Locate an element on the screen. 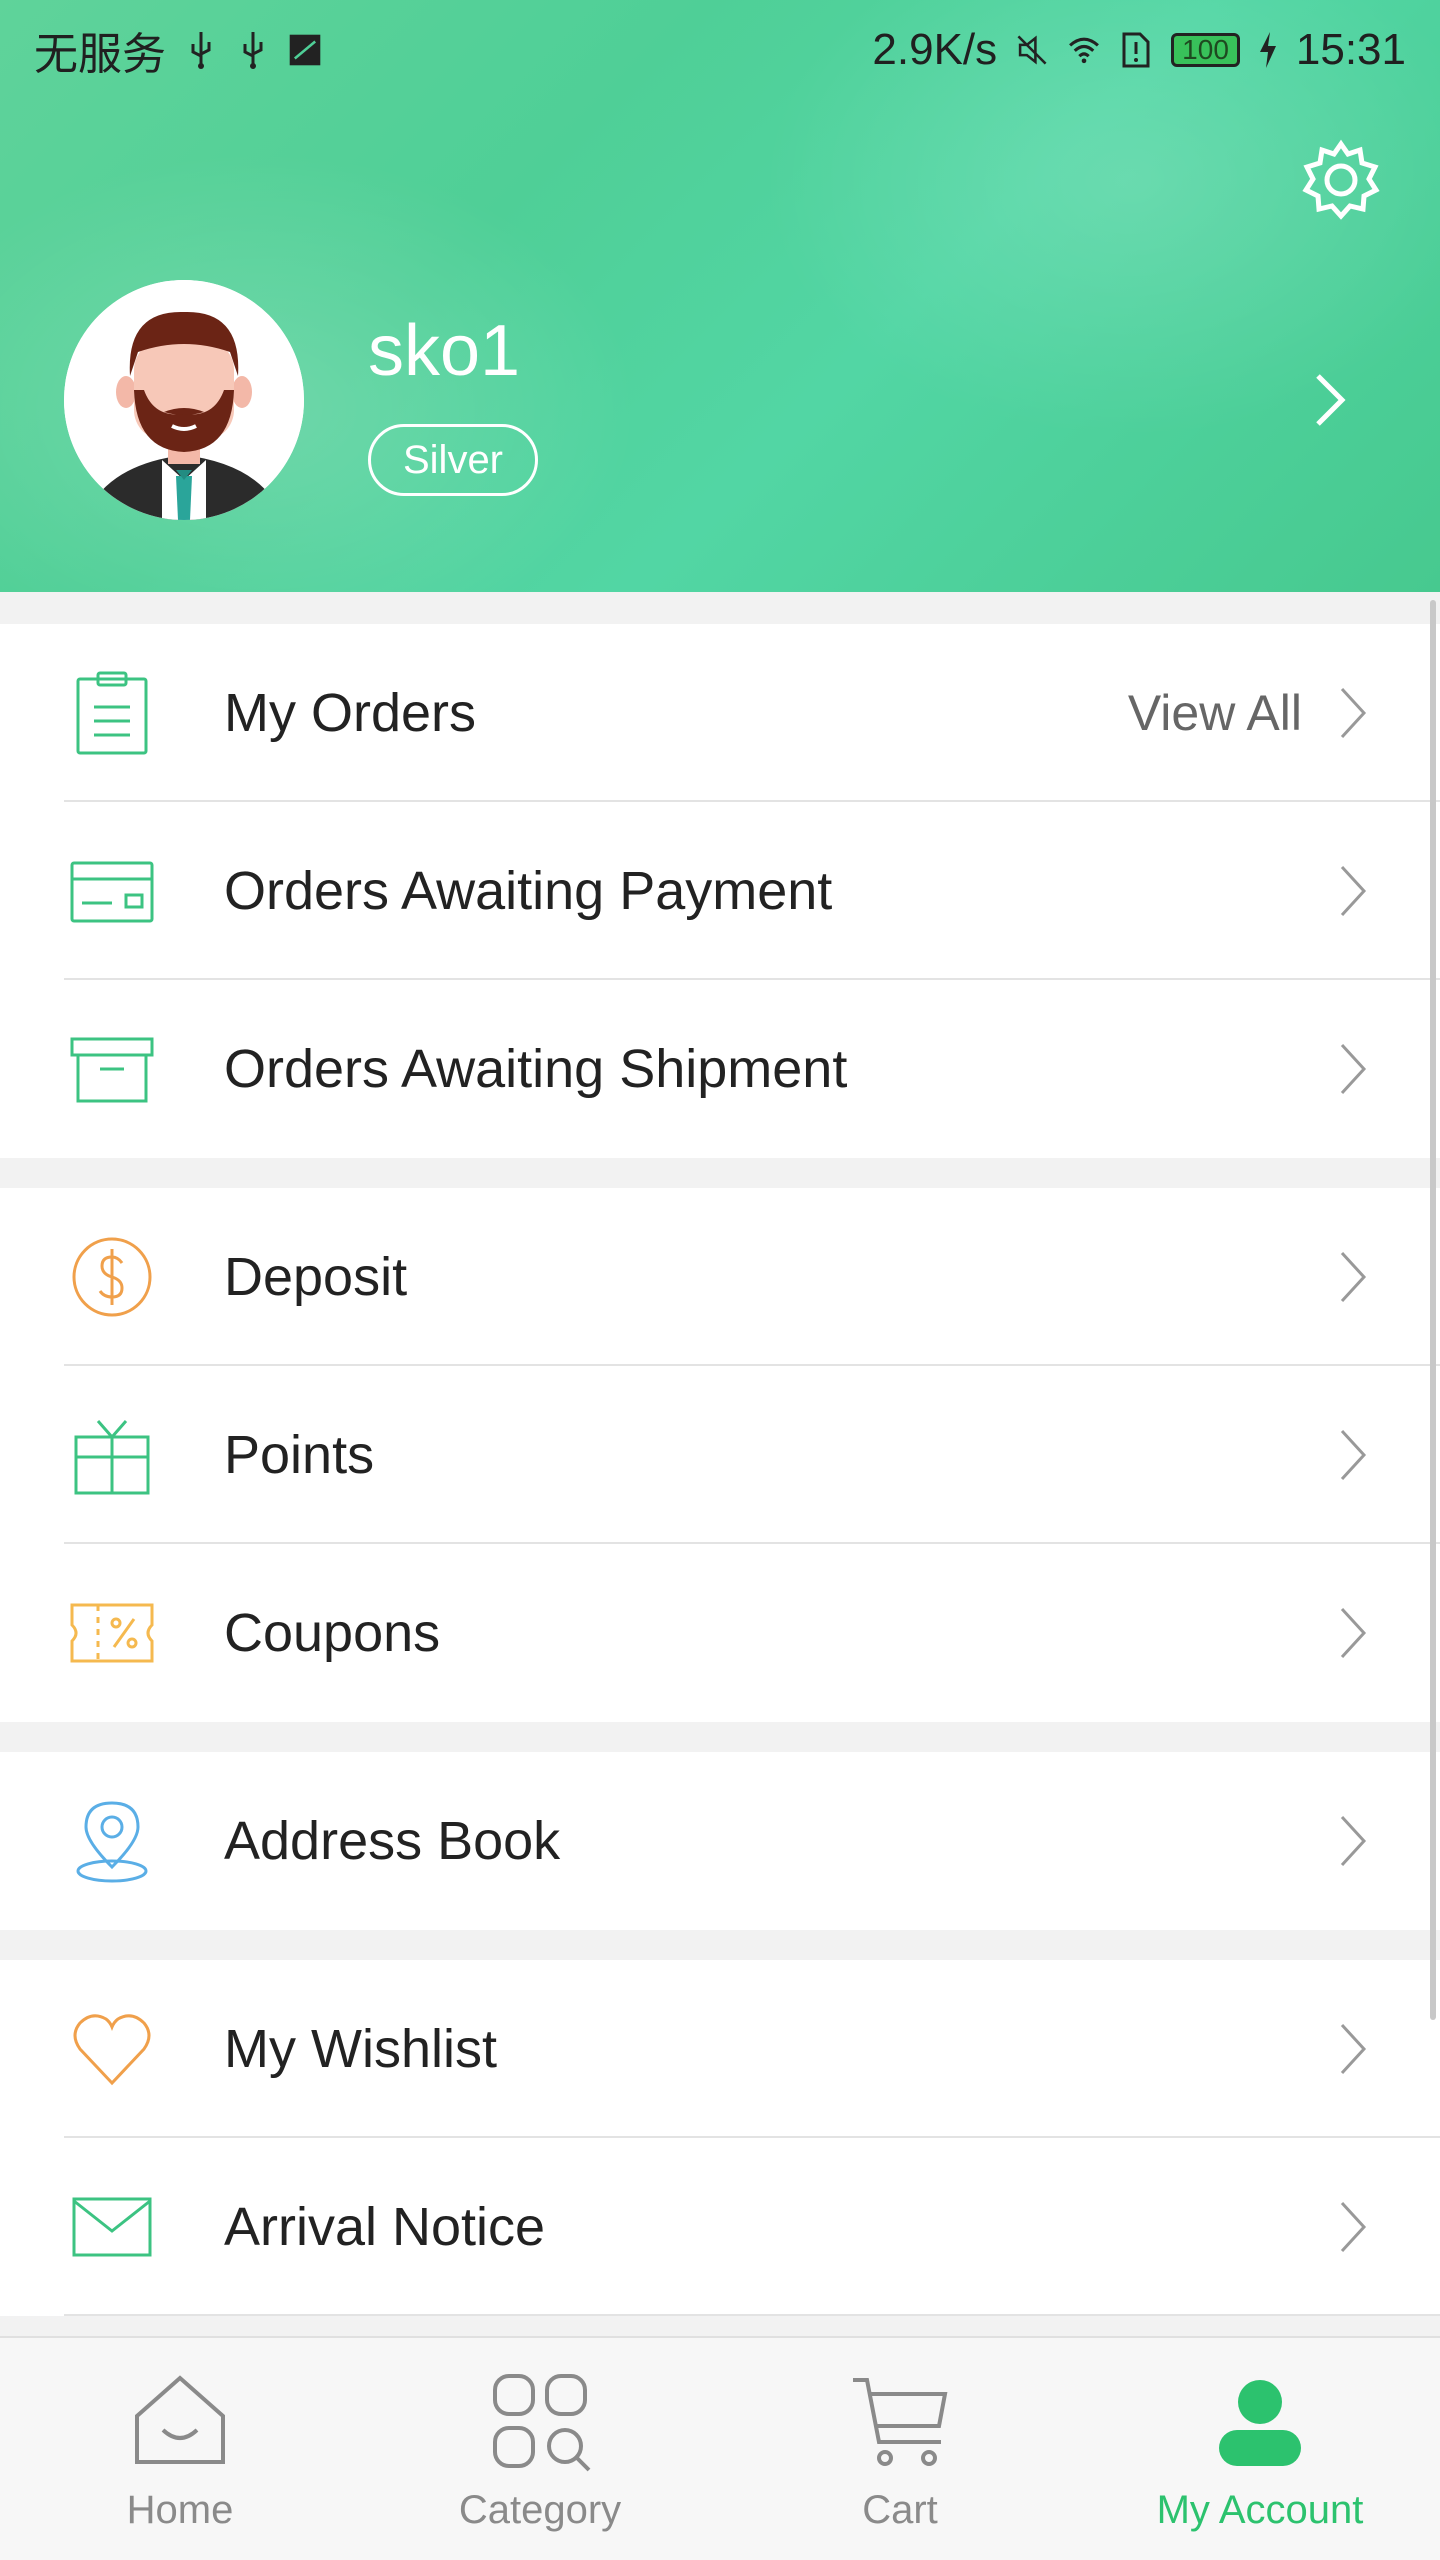  battery-indicator: 100 is located at coordinates (1205, 50).